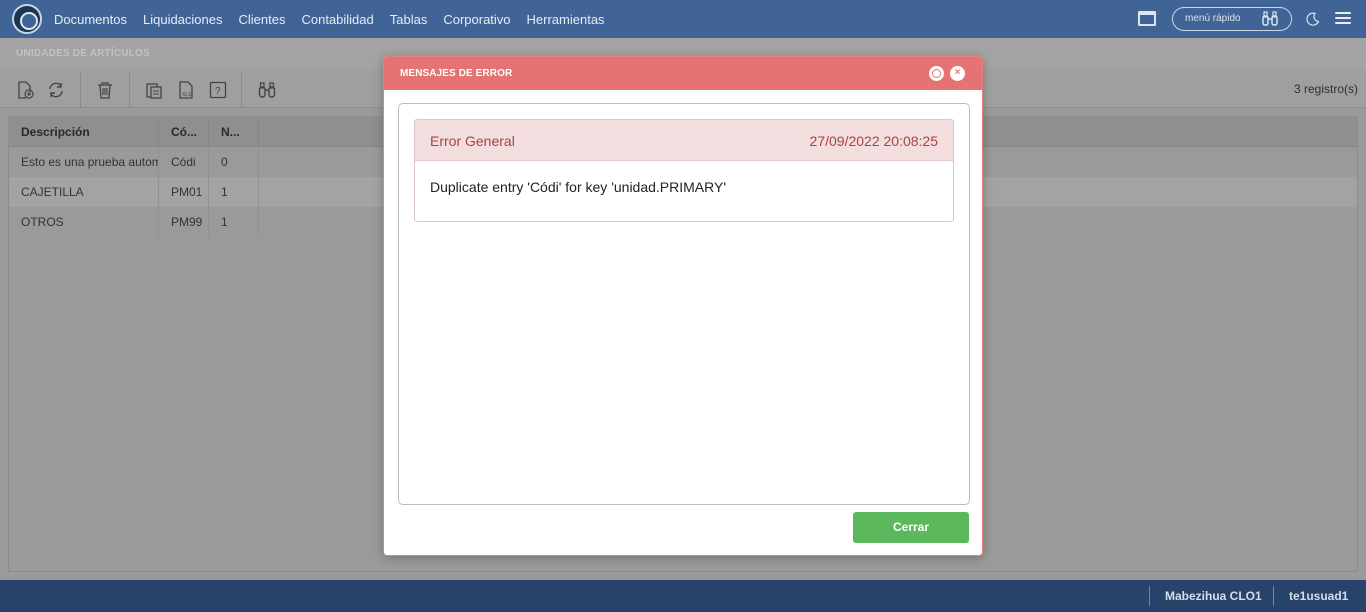  Describe the element at coordinates (1343, 19) in the screenshot. I see `hamburger-menu-icon` at that location.